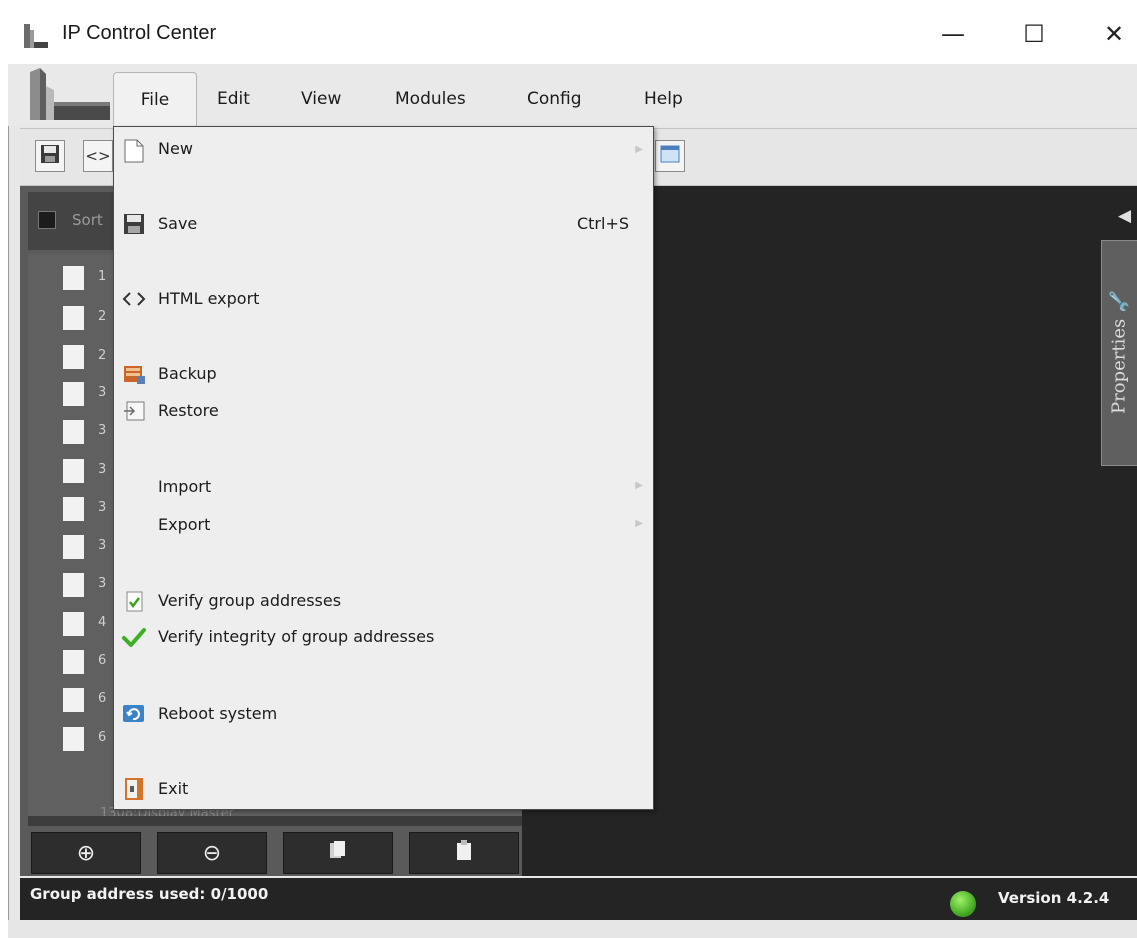 This screenshot has width=1137, height=938. Describe the element at coordinates (953, 34) in the screenshot. I see `minimize-button: —` at that location.